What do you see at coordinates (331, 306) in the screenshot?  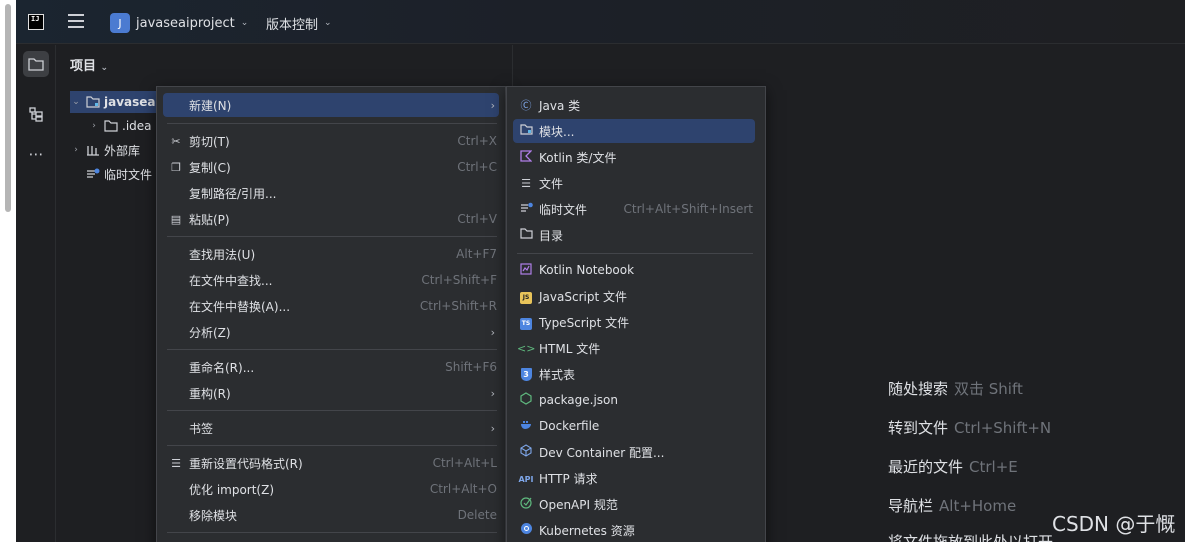 I see `menu-item-replace-in-files: 在文件中替换(A)... Ctrl+Shift+R` at bounding box center [331, 306].